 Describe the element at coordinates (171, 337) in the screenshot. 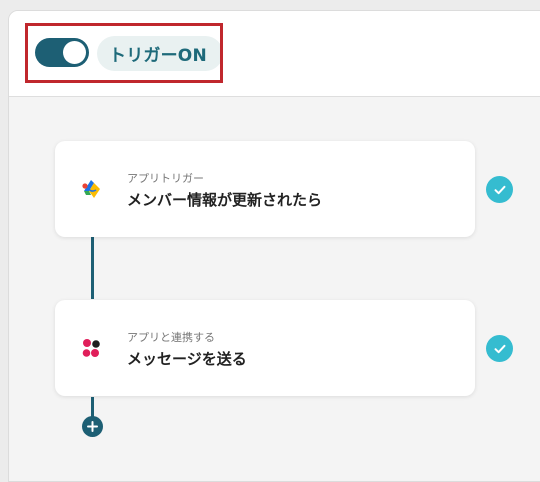

I see `step-subtitle: アプリと連携する` at that location.